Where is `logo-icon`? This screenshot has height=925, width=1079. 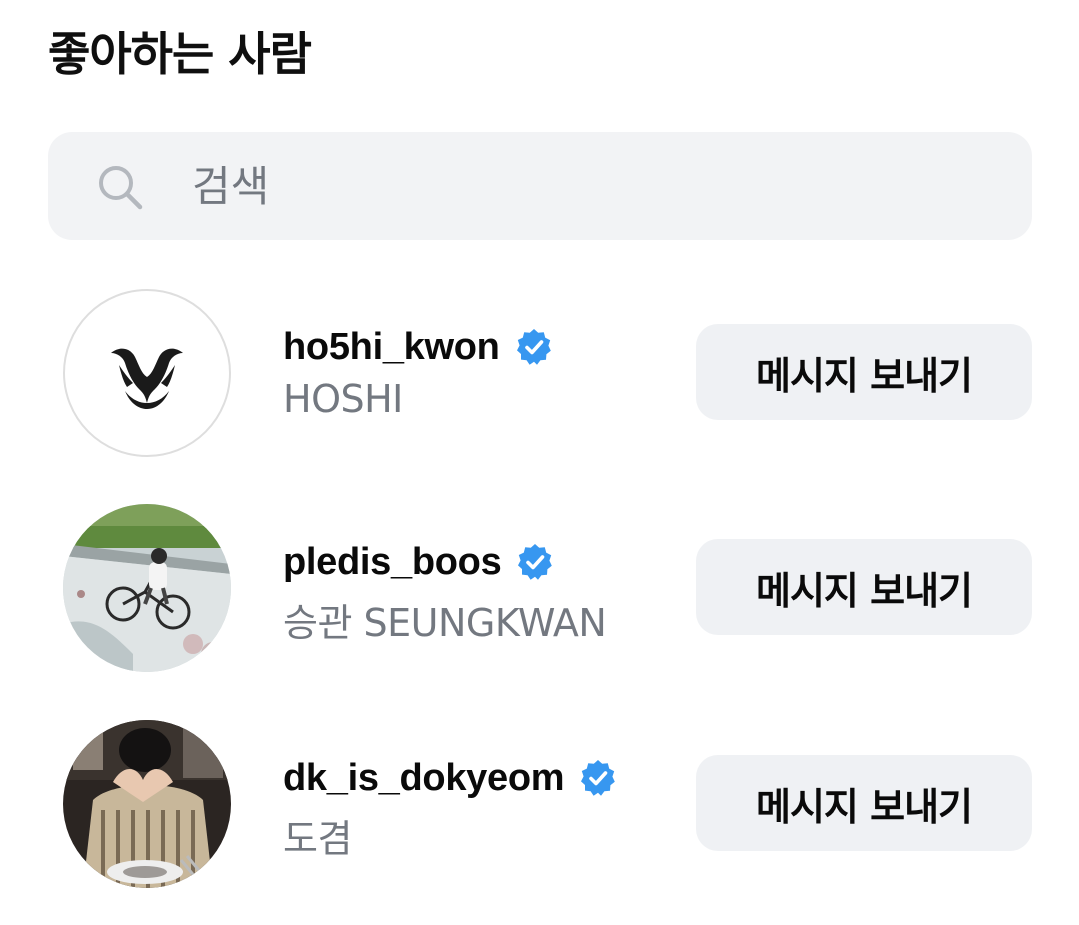
logo-icon is located at coordinates (147, 378).